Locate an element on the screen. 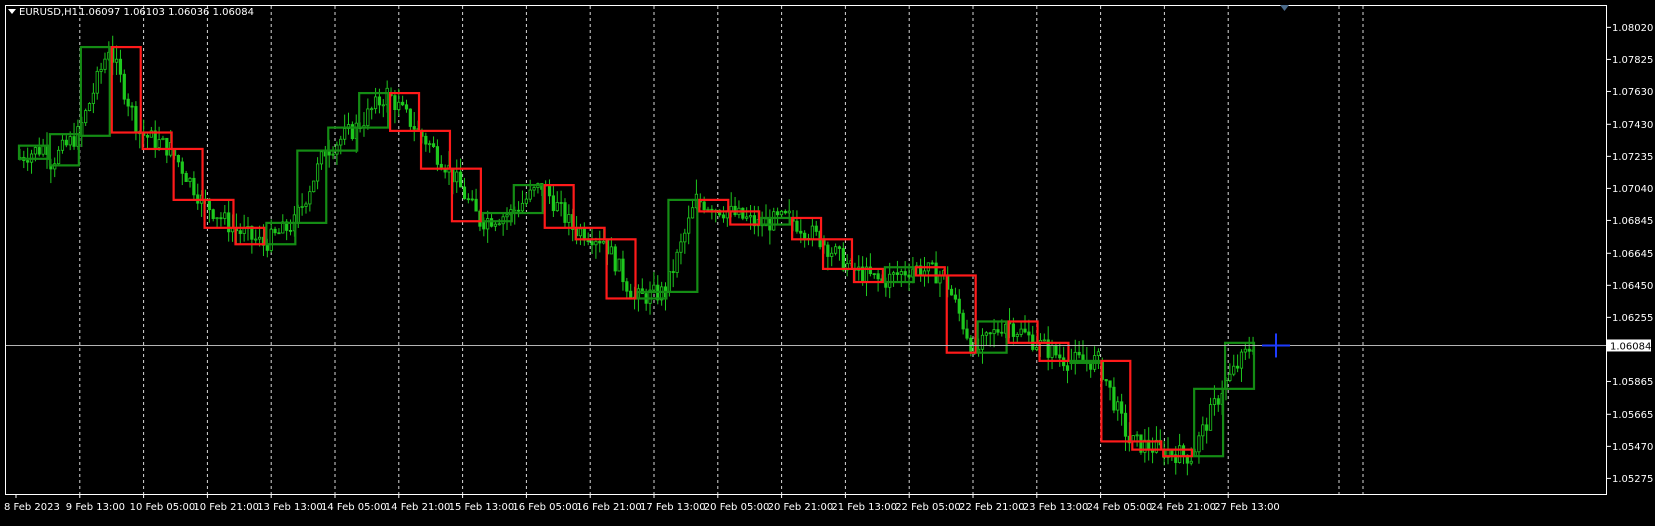 This screenshot has width=1655, height=526. x-tick-label: 27 Feb 13:00 is located at coordinates (1247, 507).